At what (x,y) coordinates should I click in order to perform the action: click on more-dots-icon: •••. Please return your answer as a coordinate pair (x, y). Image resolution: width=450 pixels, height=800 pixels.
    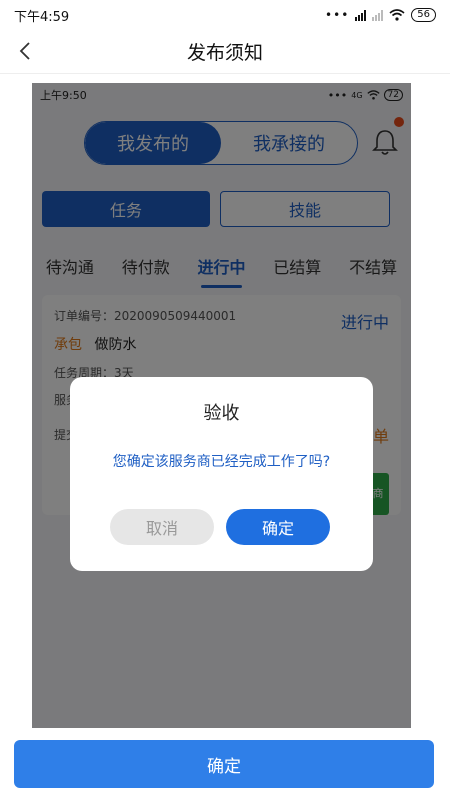
    Looking at the image, I should click on (337, 15).